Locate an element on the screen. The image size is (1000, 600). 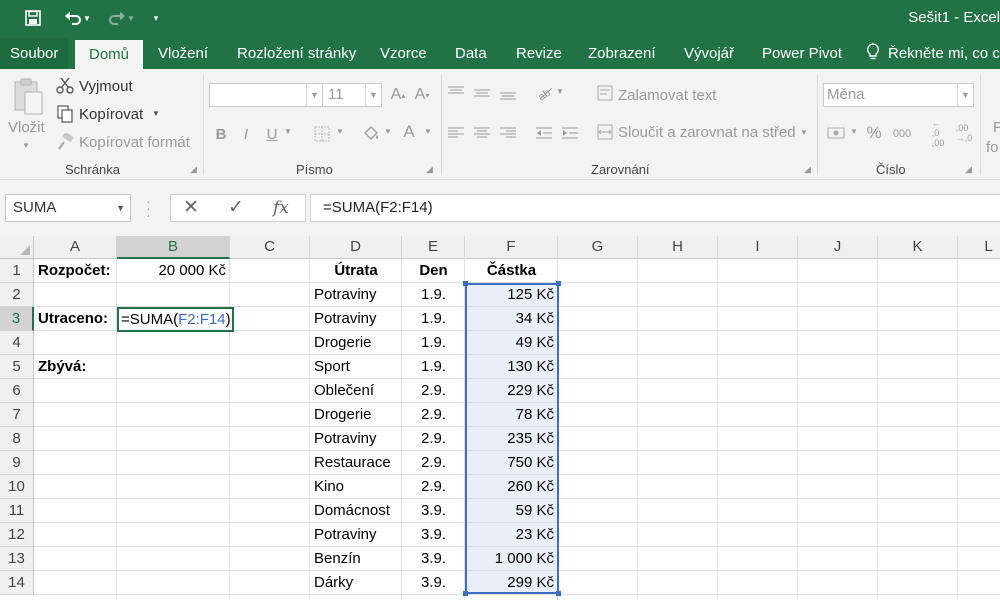
insert-function-icon: fx is located at coordinates (281, 208).